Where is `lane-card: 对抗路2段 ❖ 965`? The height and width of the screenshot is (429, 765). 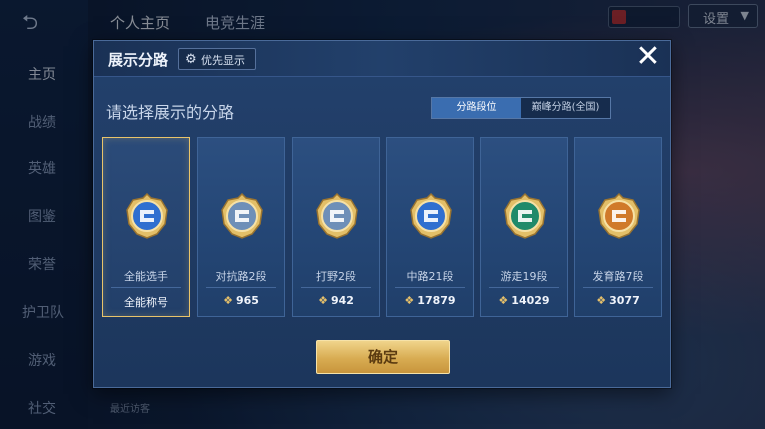 lane-card: 对抗路2段 ❖ 965 is located at coordinates (241, 227).